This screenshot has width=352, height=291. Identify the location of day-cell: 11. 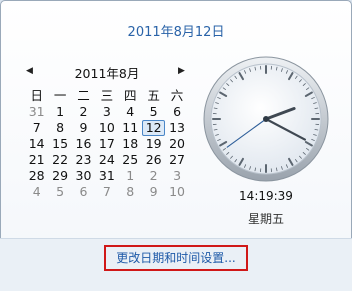
(130, 128).